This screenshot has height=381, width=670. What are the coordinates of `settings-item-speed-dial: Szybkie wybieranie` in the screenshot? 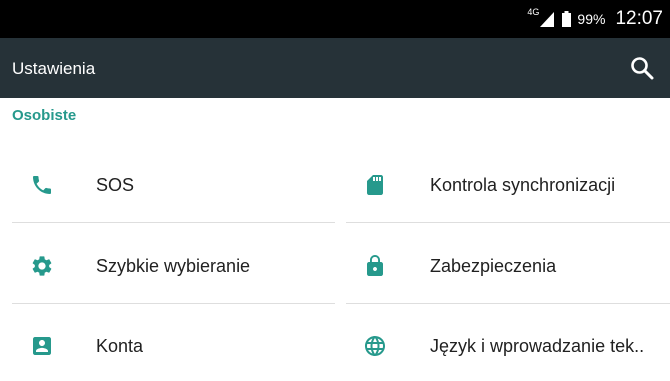 It's located at (178, 266).